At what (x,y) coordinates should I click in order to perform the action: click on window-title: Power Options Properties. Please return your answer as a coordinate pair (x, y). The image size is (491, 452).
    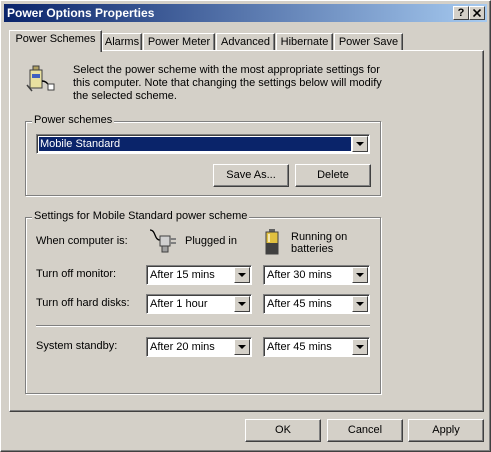
    Looking at the image, I should click on (81, 13).